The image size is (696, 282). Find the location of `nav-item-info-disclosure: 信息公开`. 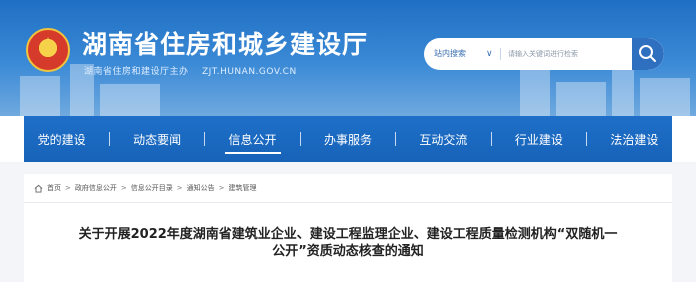

nav-item-info-disclosure: 信息公开 is located at coordinates (252, 142).